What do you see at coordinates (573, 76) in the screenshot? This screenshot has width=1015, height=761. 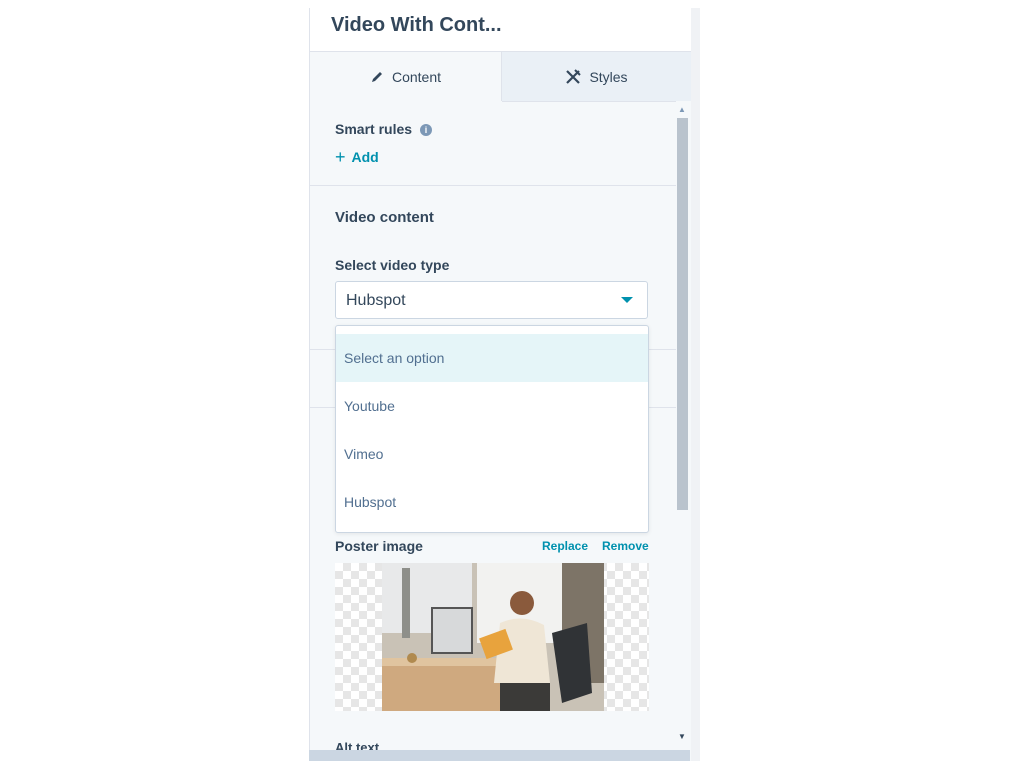 I see `styles-icon` at bounding box center [573, 76].